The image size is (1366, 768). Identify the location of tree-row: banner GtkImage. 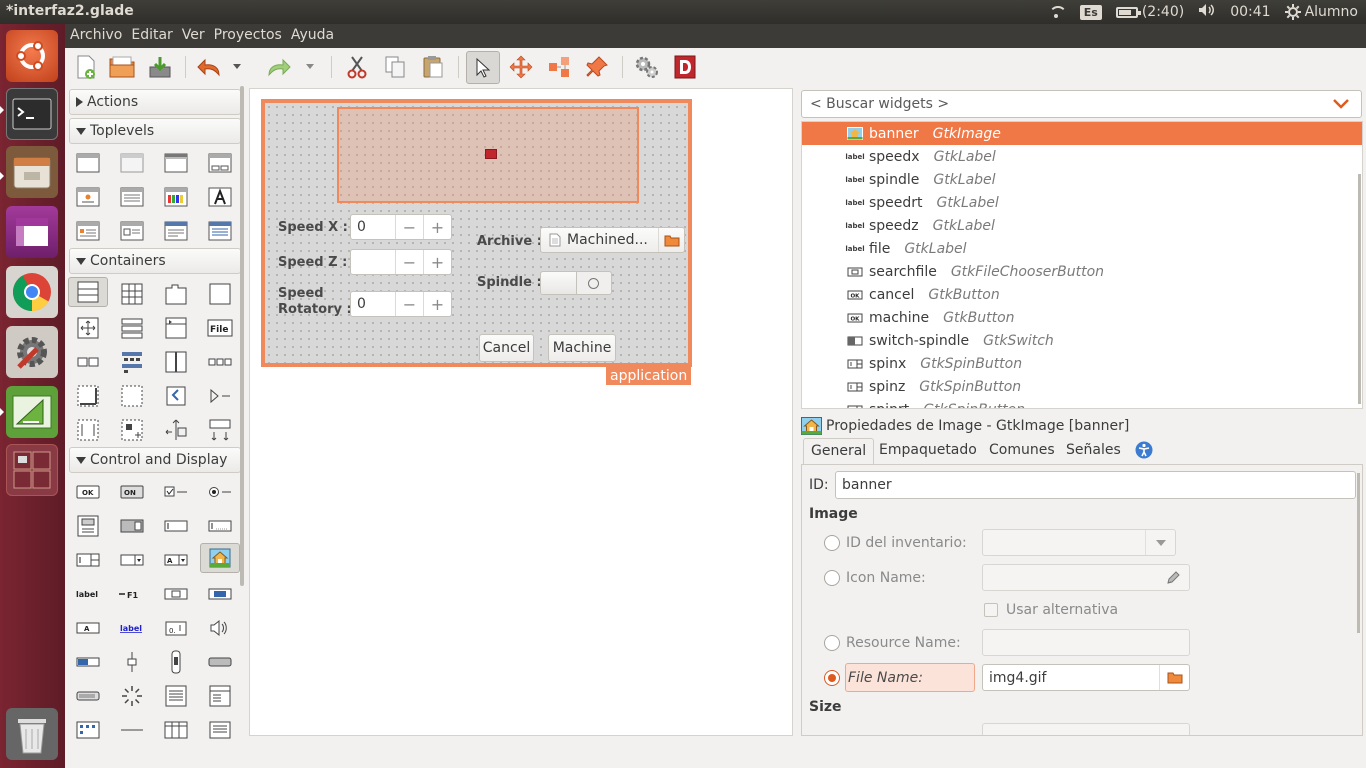
(1082, 133).